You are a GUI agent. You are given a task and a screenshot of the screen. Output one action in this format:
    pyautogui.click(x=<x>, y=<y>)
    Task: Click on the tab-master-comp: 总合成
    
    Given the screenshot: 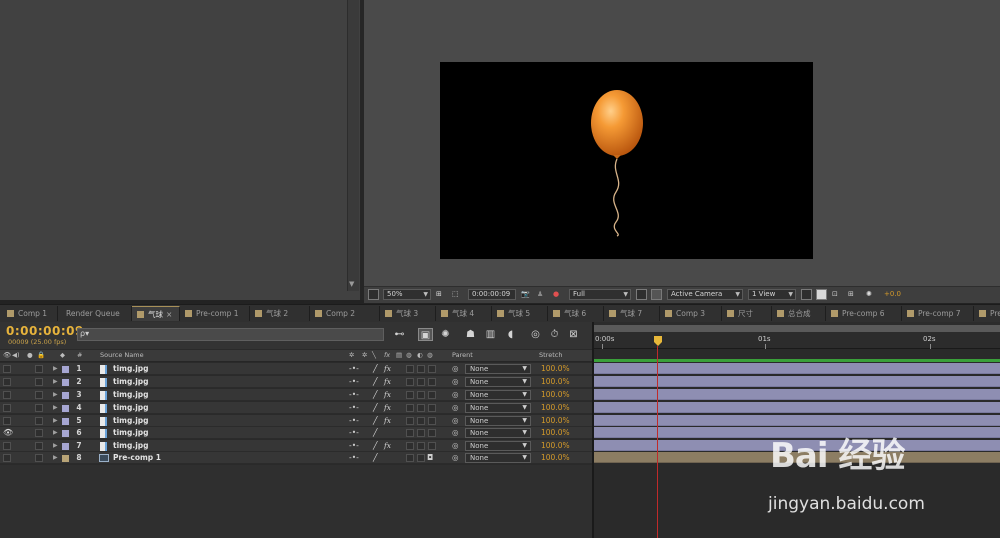 What is the action you would take?
    pyautogui.click(x=799, y=313)
    